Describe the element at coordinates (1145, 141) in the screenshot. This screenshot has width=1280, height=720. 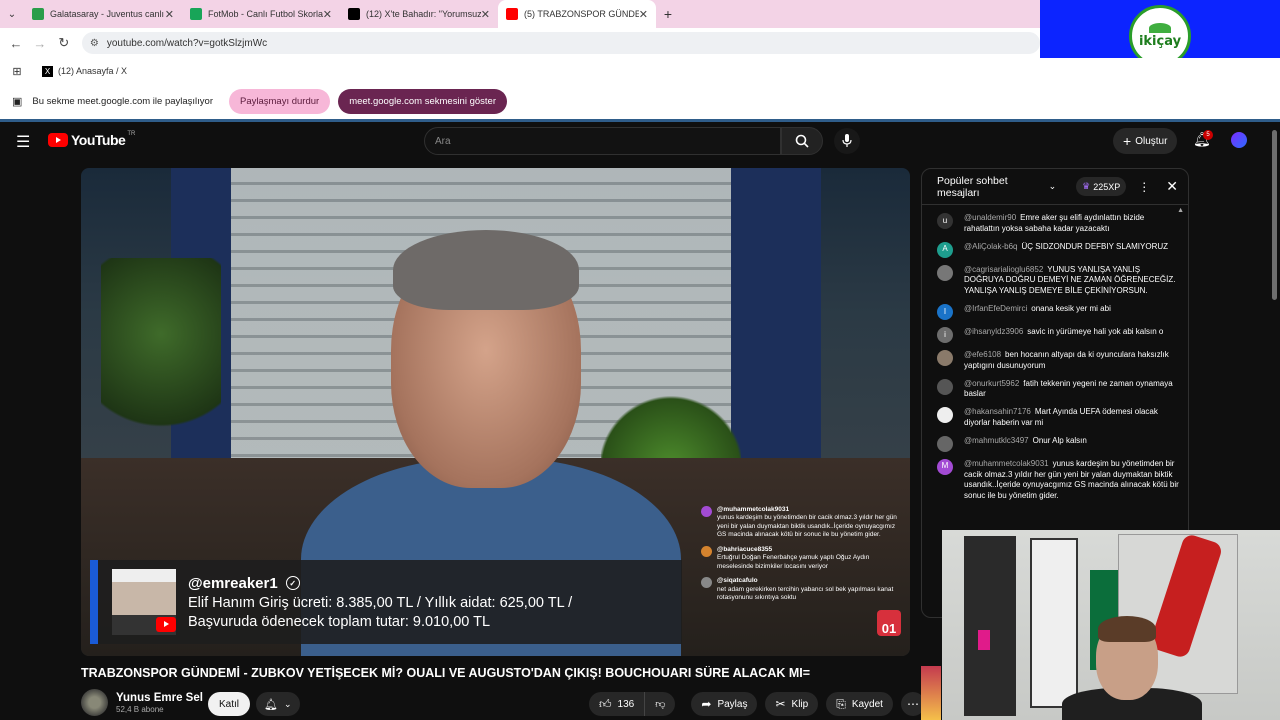
I see `create-button: + Oluştur` at that location.